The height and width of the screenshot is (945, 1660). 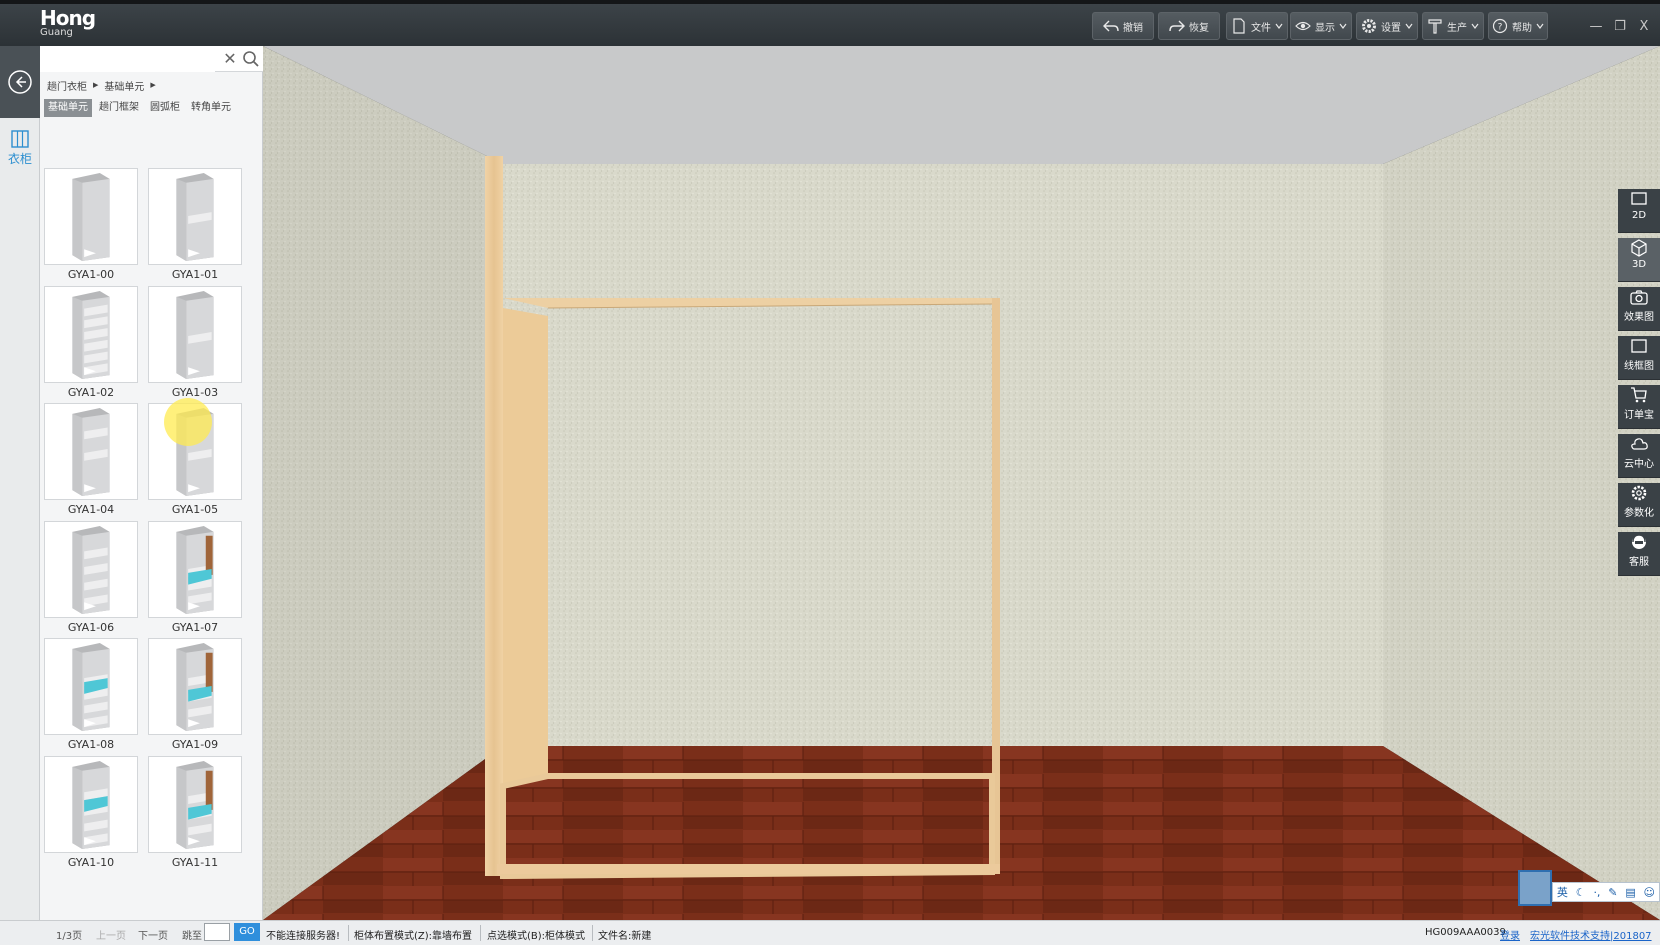 What do you see at coordinates (494, 516) in the screenshot?
I see `cabinet-side-panel` at bounding box center [494, 516].